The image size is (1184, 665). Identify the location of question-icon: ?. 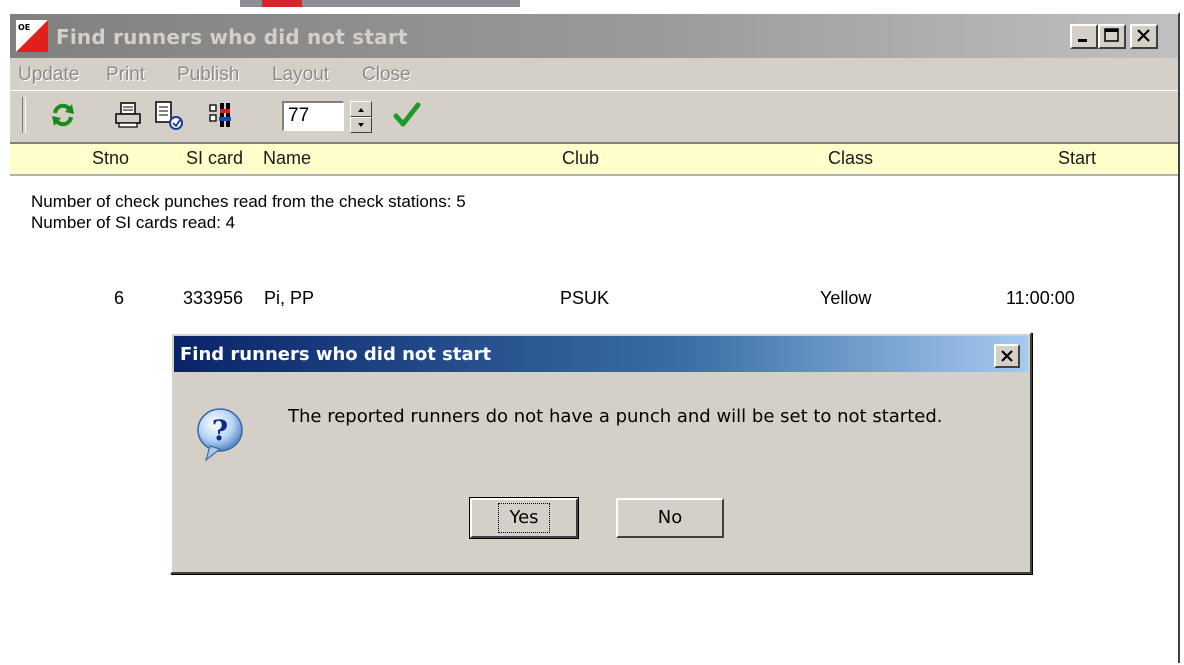
(220, 435).